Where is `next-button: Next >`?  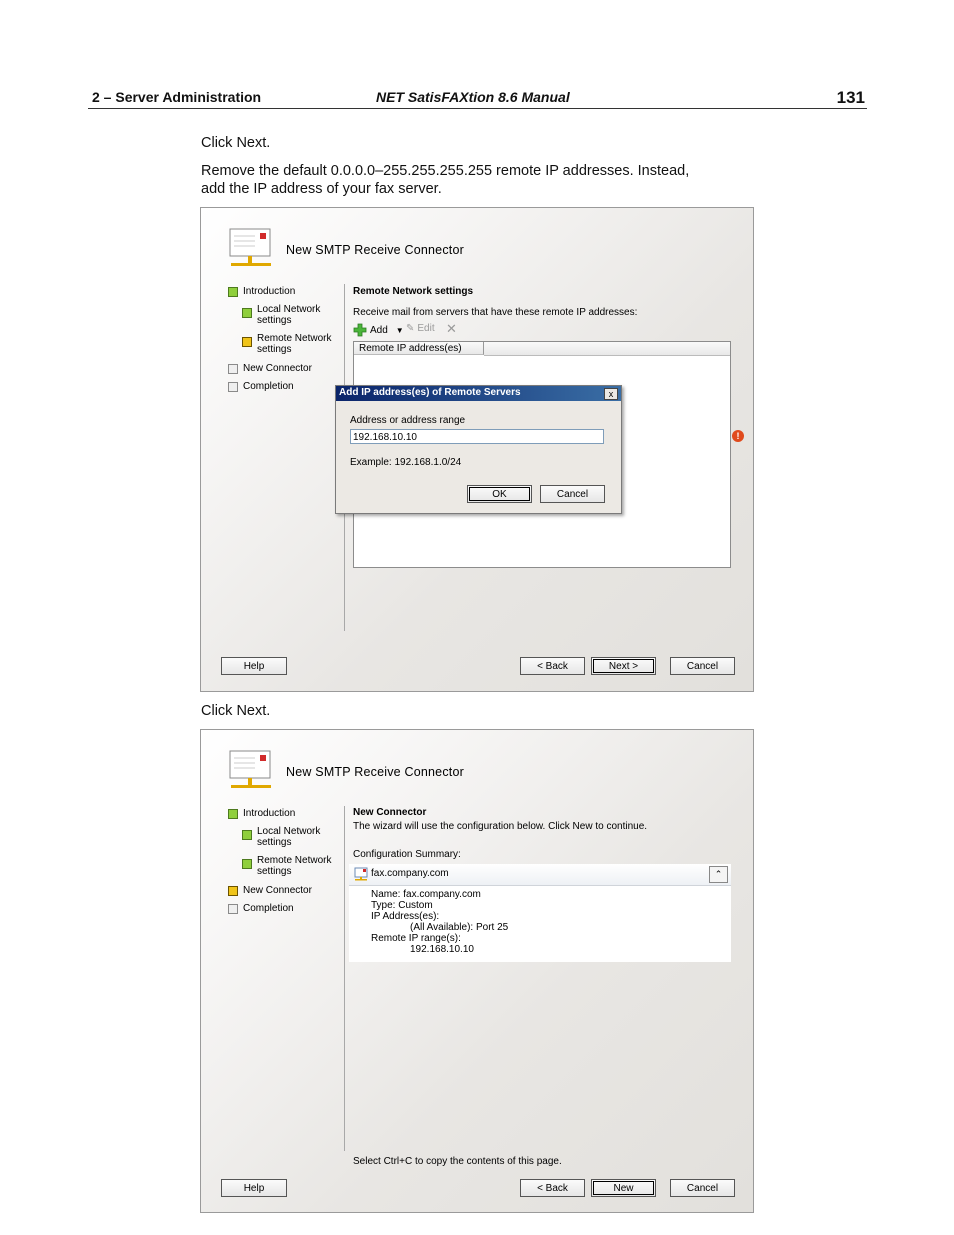 next-button: Next > is located at coordinates (623, 666).